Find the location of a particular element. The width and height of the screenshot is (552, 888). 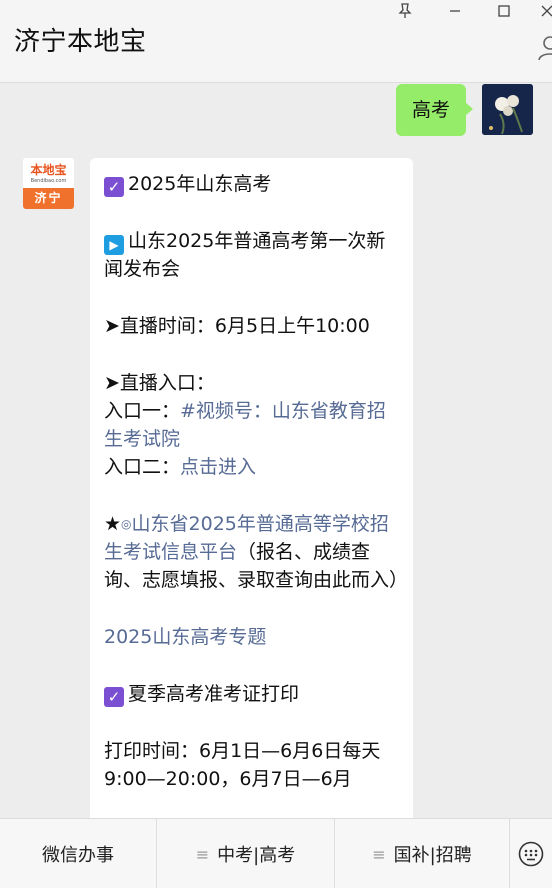

chat-info-icon is located at coordinates (545, 48).